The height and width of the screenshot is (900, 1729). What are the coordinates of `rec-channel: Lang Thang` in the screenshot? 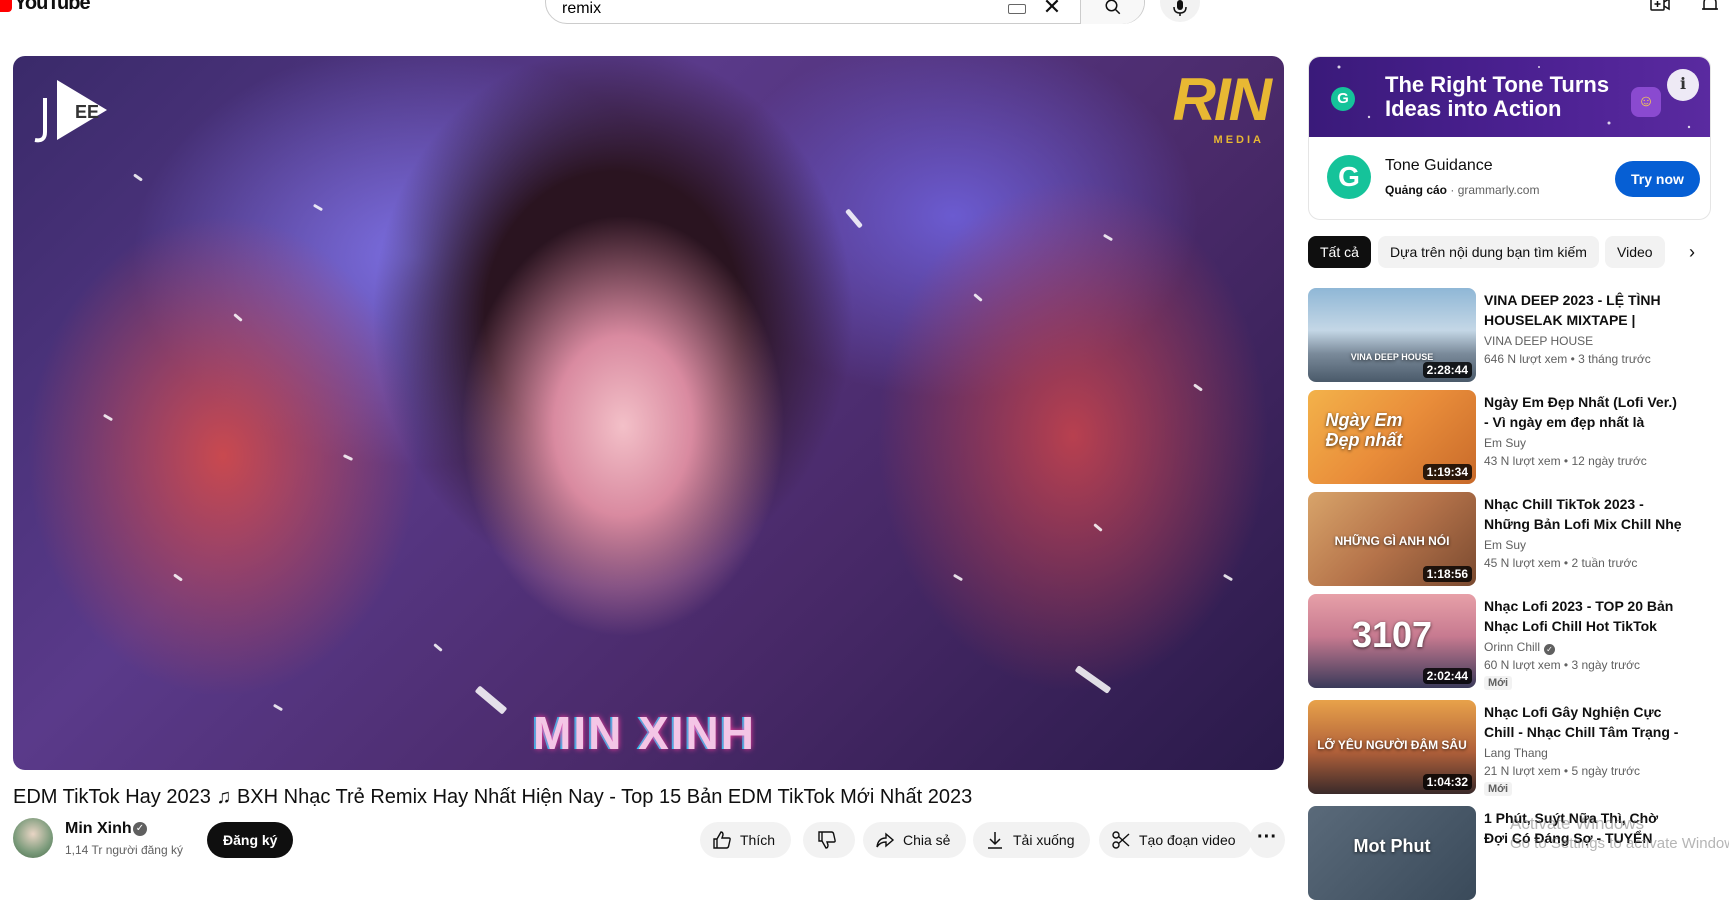 It's located at (1516, 753).